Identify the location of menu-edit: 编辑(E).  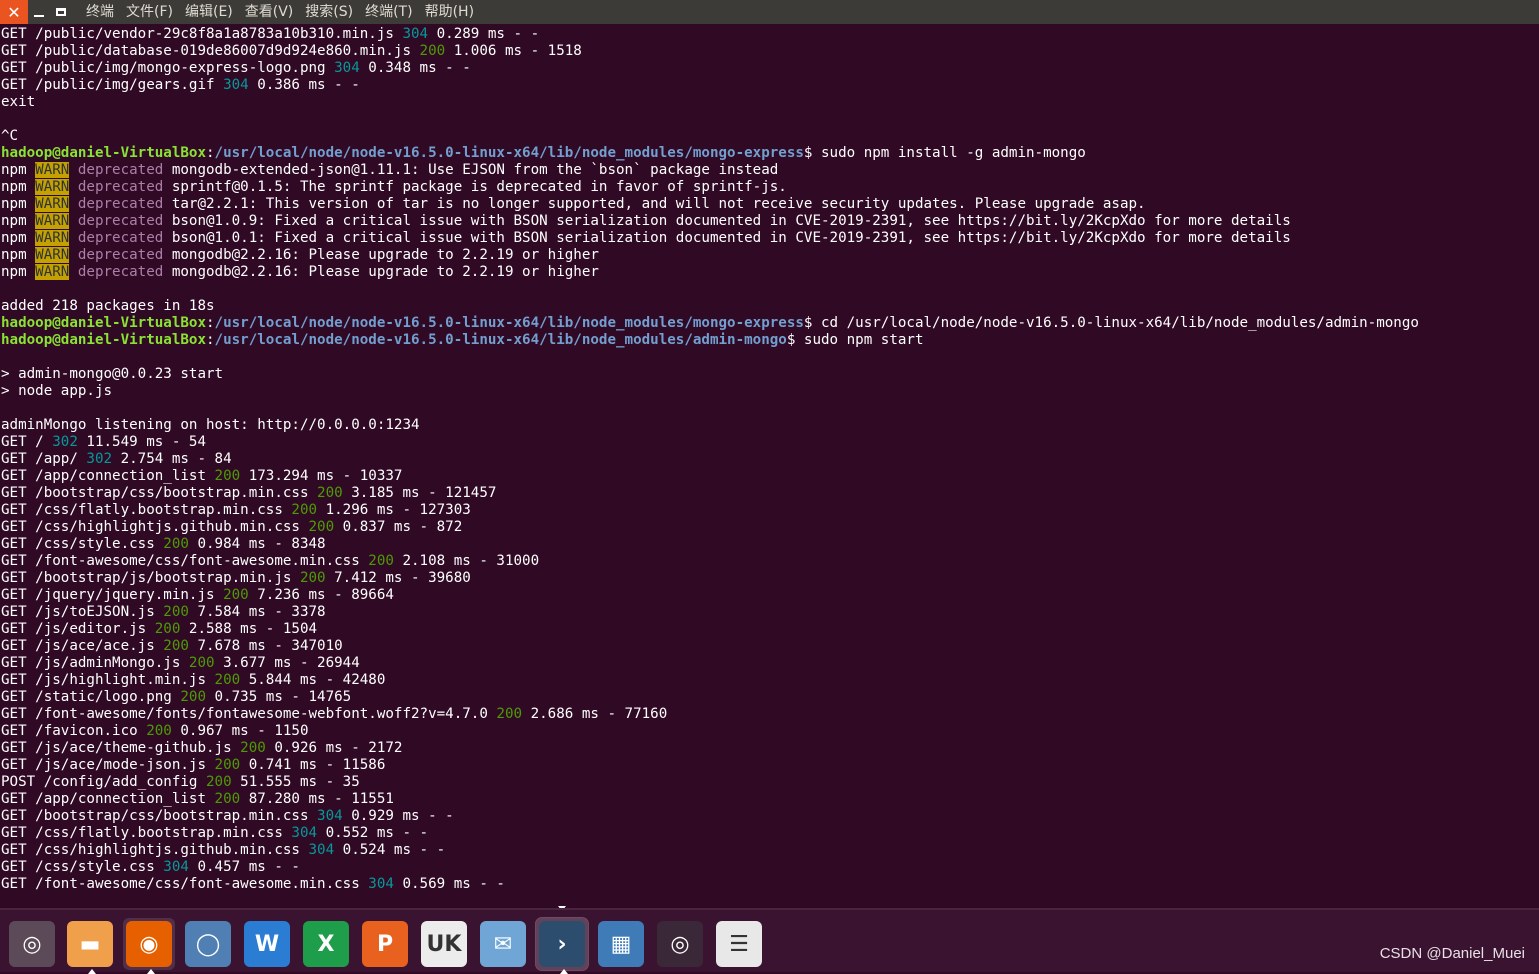
(209, 12).